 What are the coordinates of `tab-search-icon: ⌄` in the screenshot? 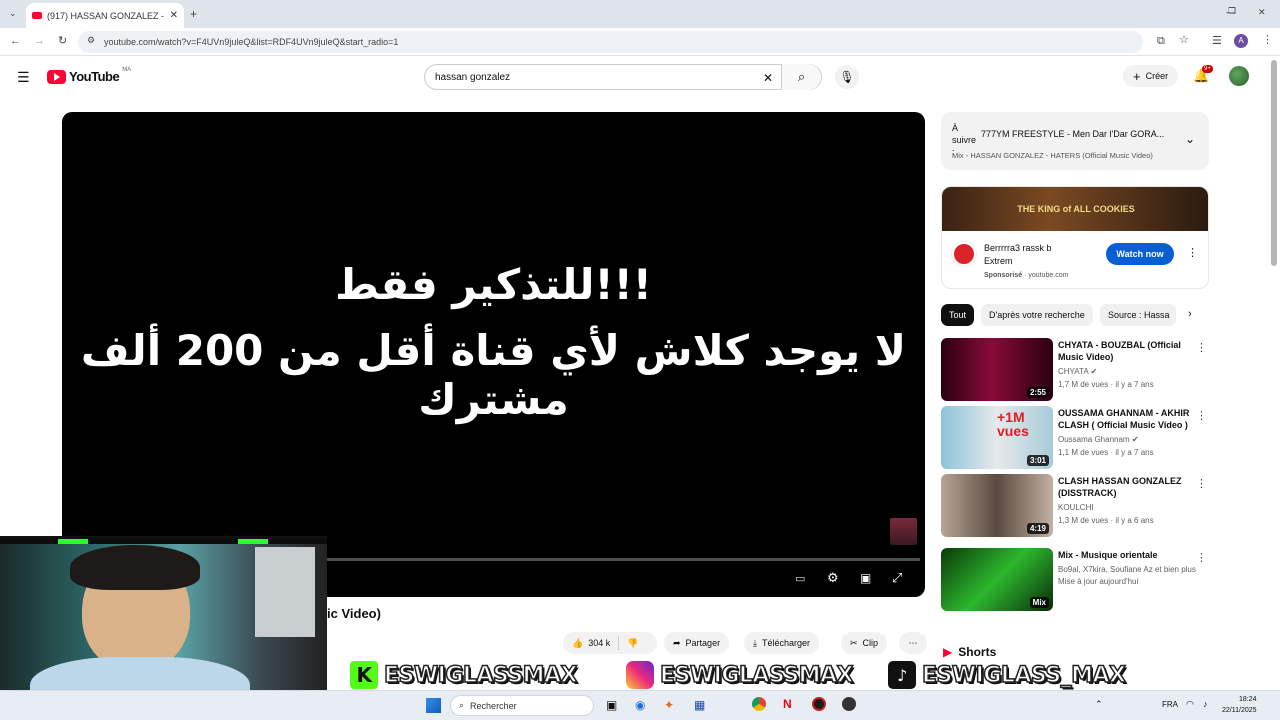 It's located at (13, 13).